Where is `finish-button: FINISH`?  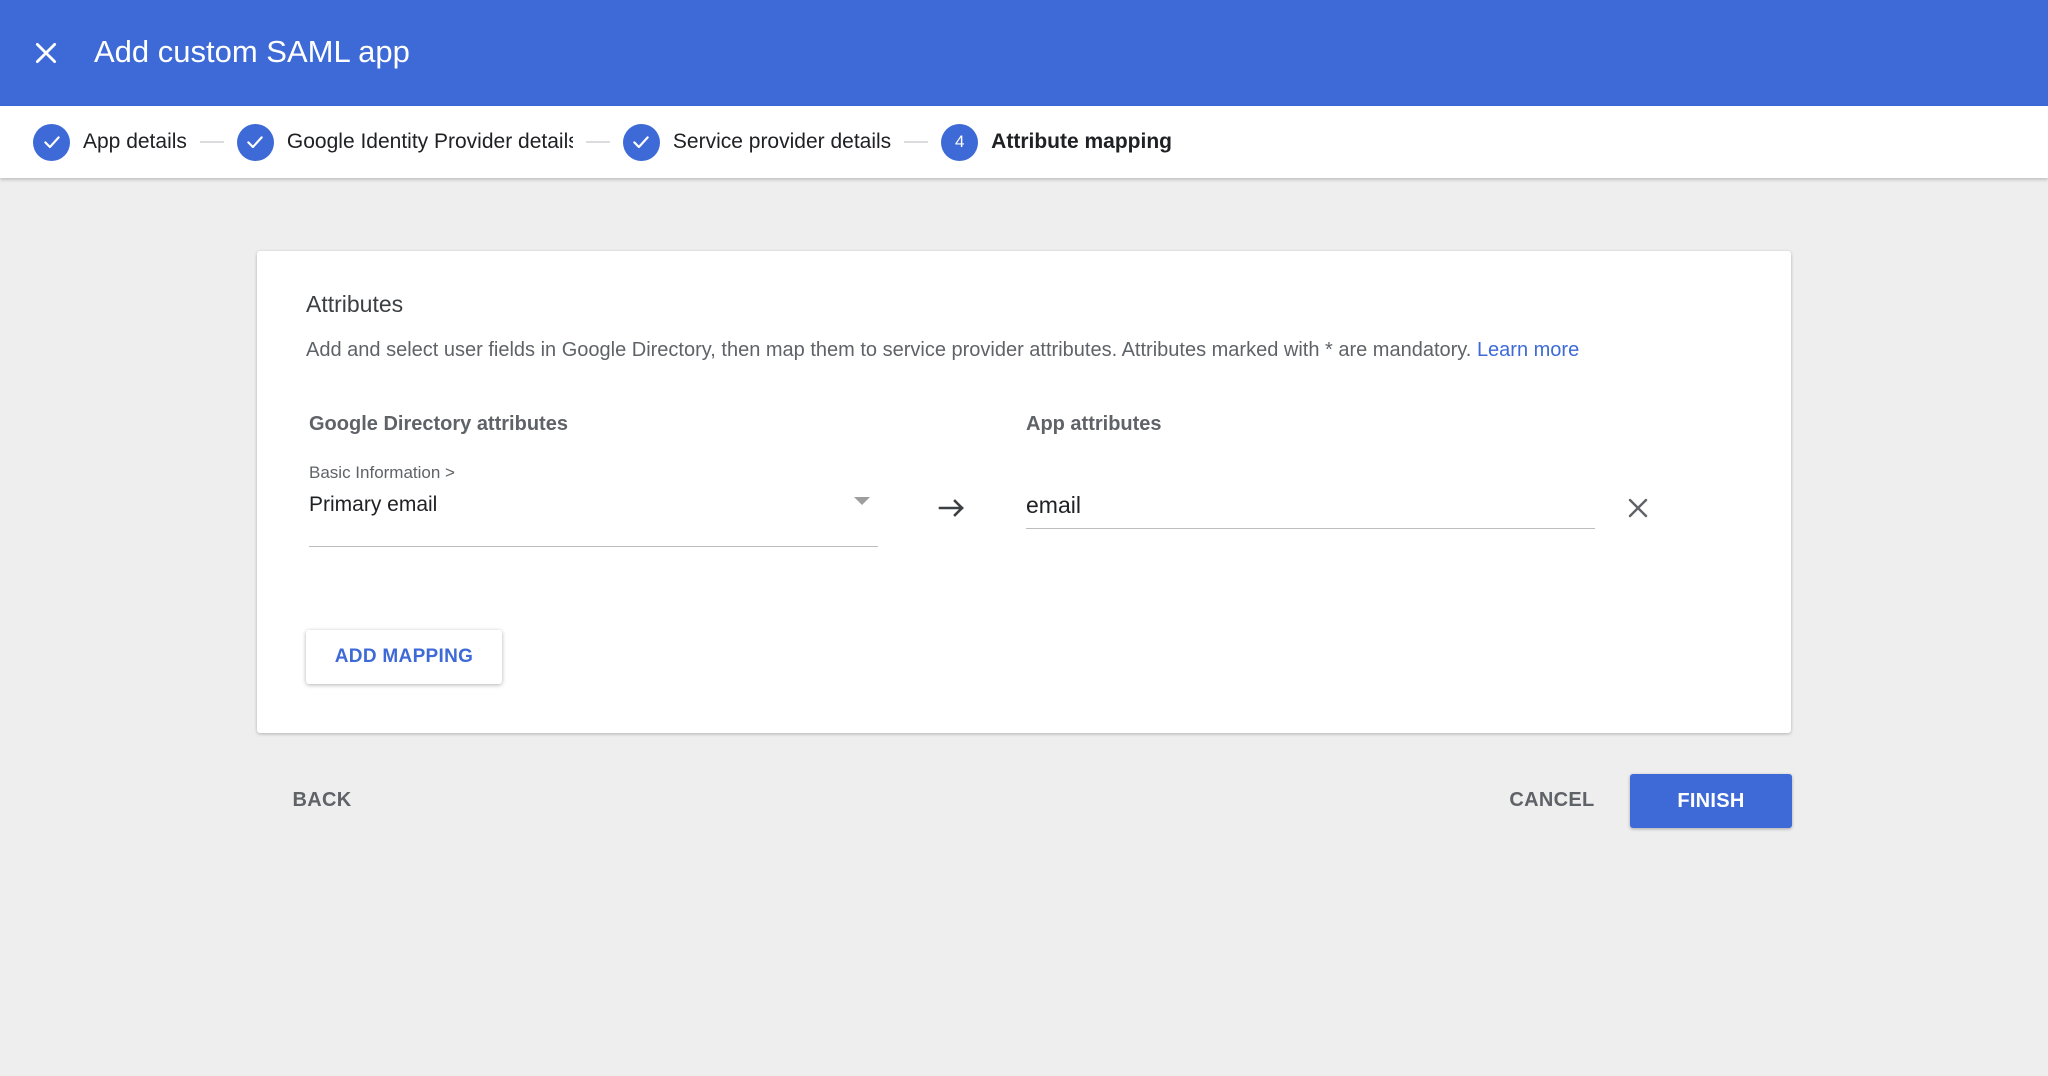 finish-button: FINISH is located at coordinates (1711, 801).